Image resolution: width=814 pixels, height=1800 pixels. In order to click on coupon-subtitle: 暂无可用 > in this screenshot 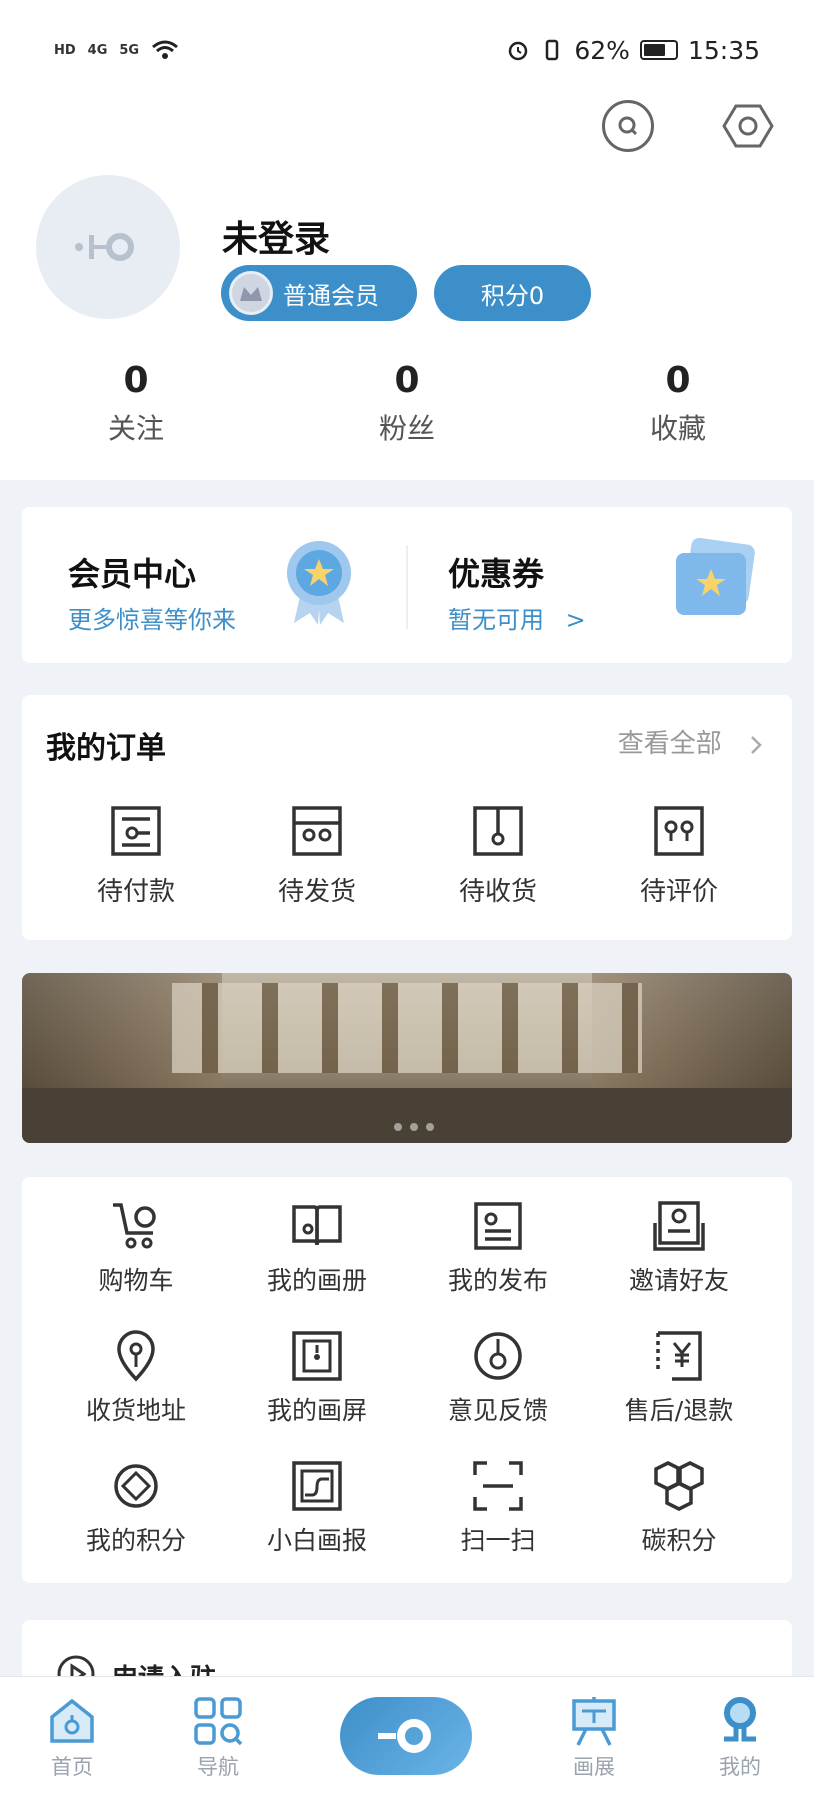, I will do `click(517, 617)`.